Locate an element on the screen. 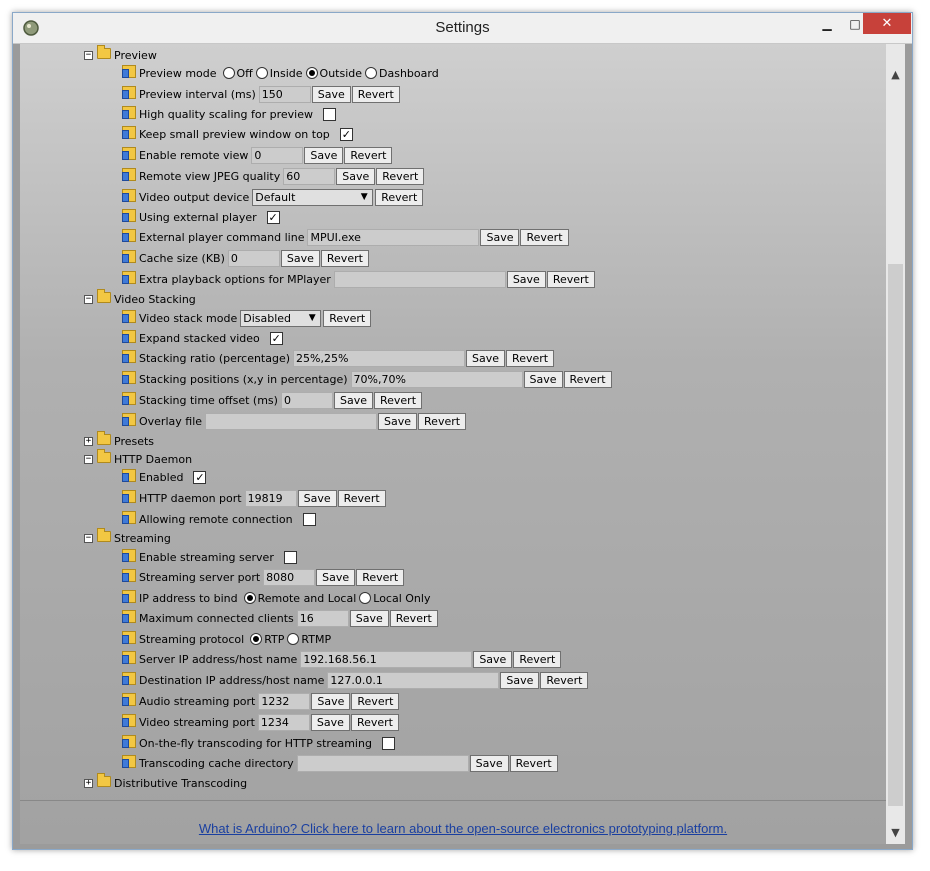 This screenshot has height=871, width=930. vertical-scrollbar: ▲ ▼ is located at coordinates (895, 444).